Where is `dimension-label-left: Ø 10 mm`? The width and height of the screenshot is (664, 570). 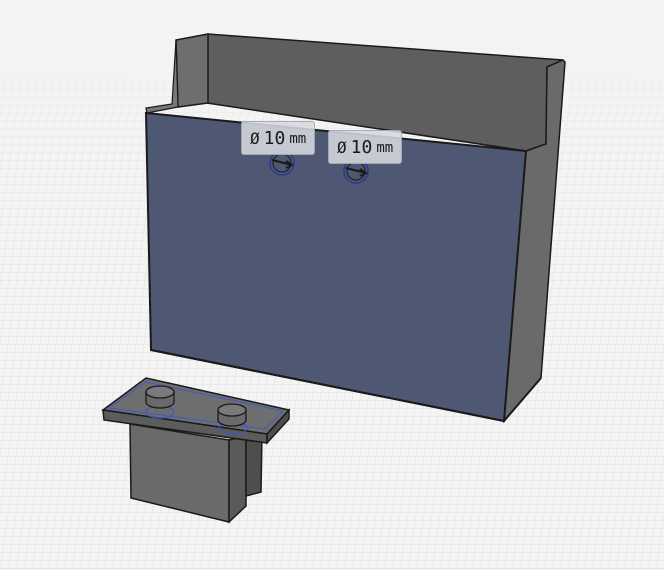 dimension-label-left: Ø 10 mm is located at coordinates (278, 138).